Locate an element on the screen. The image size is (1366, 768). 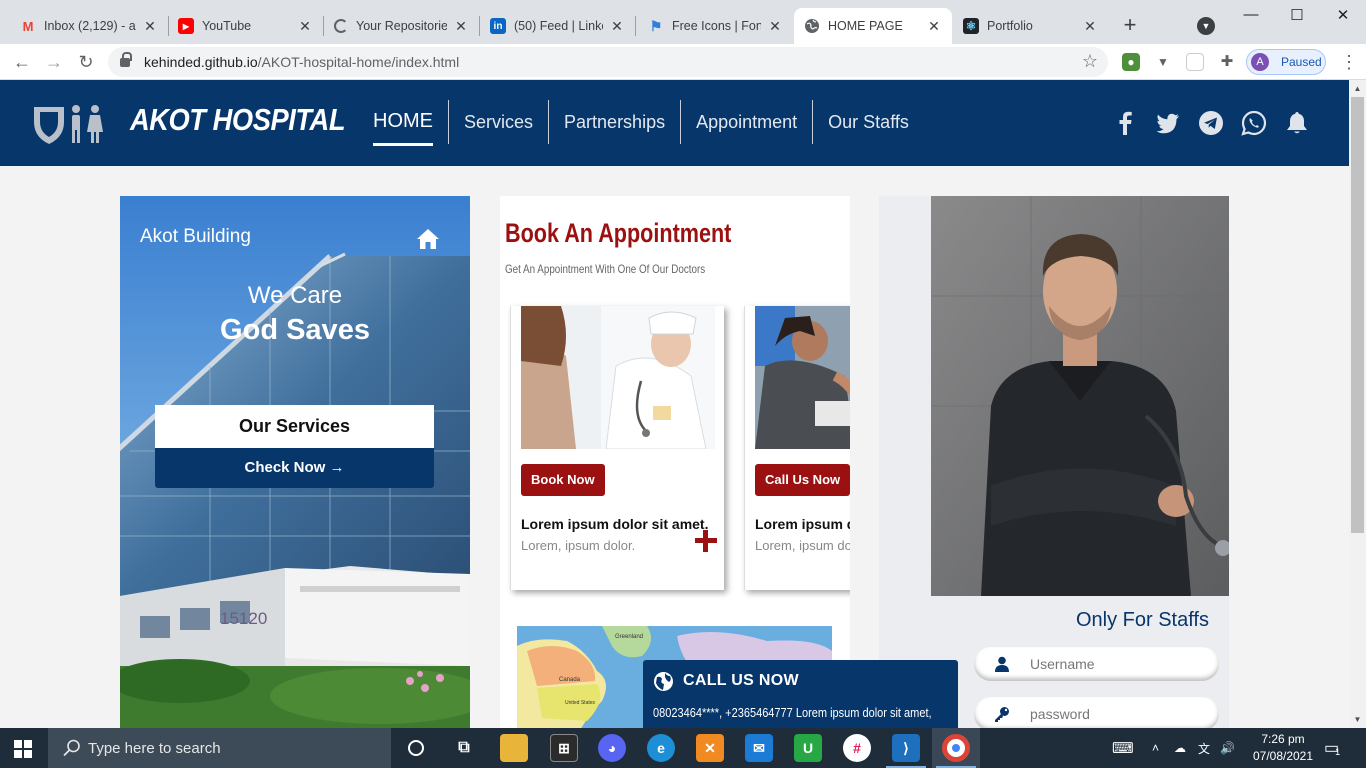
page-scrollbar: ▲ ▼ is located at coordinates (1357, 404).